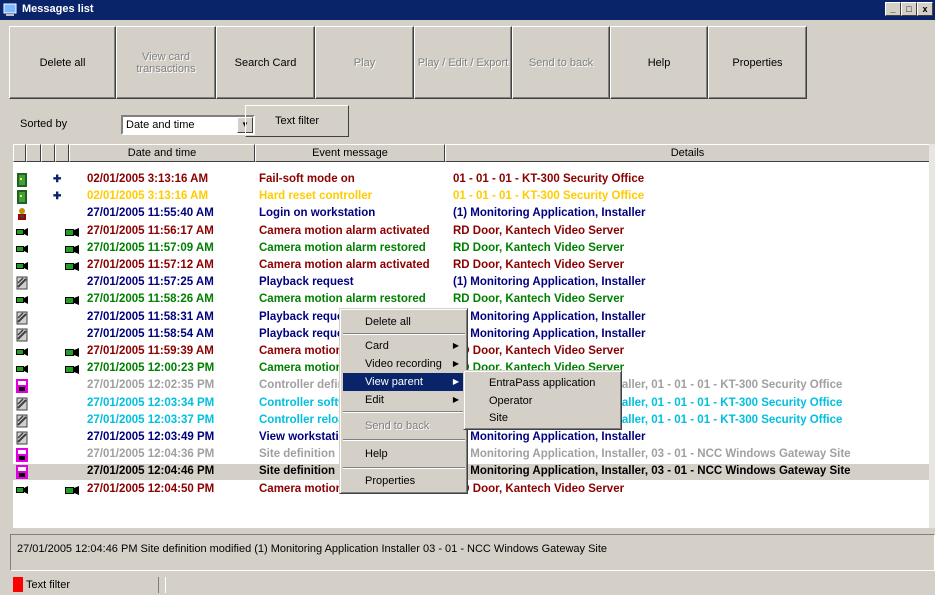 This screenshot has height=595, width=935. Describe the element at coordinates (151, 385) in the screenshot. I see `row-date: 27/01/2005 12:02:35 PM` at that location.